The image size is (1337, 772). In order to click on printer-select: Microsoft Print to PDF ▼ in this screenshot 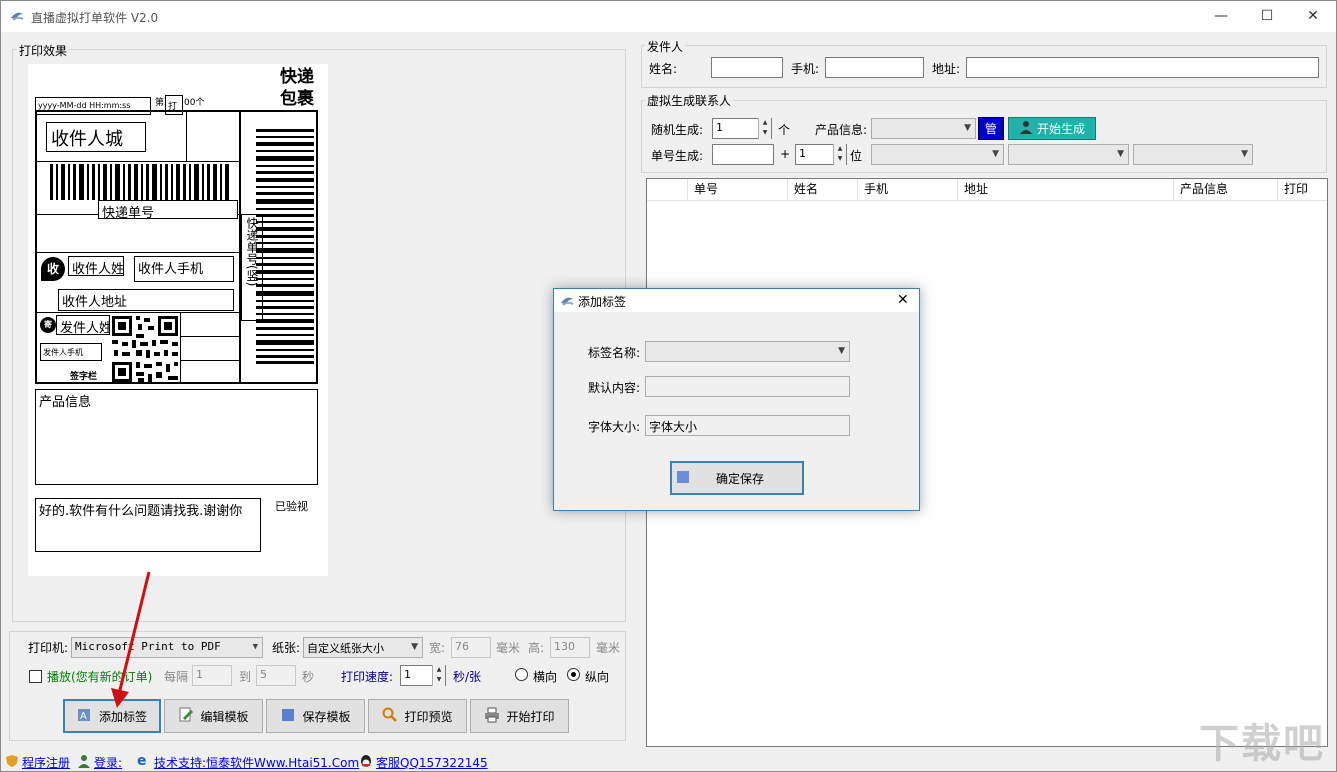, I will do `click(167, 647)`.